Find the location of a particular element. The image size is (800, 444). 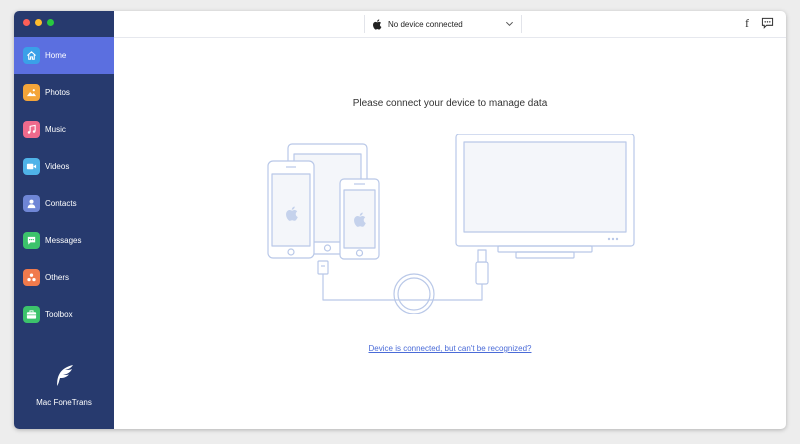

minimize-window-button is located at coordinates (38, 22).